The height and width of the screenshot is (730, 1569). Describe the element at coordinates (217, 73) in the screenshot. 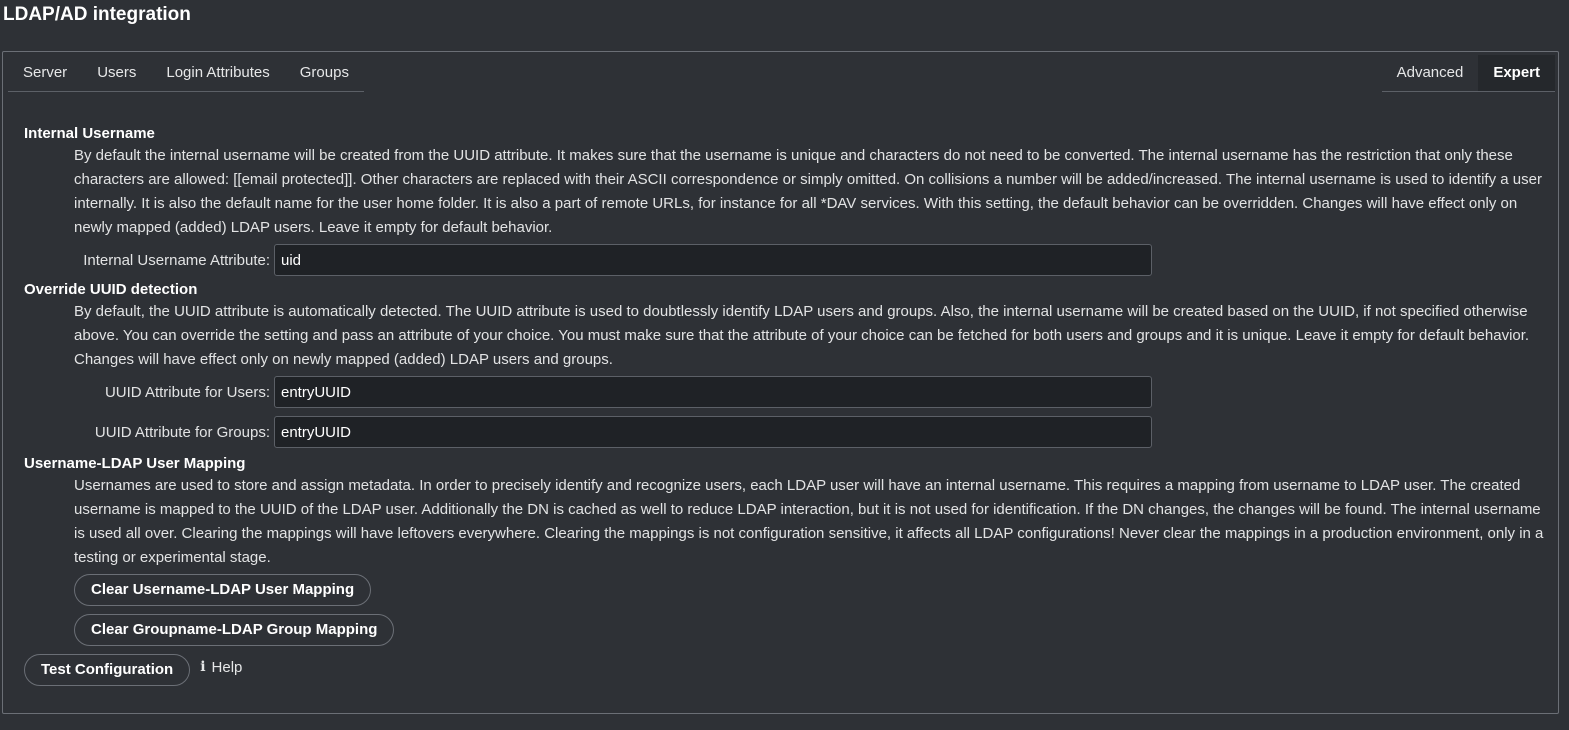

I see `tab-login-attributes: Login Attributes` at that location.